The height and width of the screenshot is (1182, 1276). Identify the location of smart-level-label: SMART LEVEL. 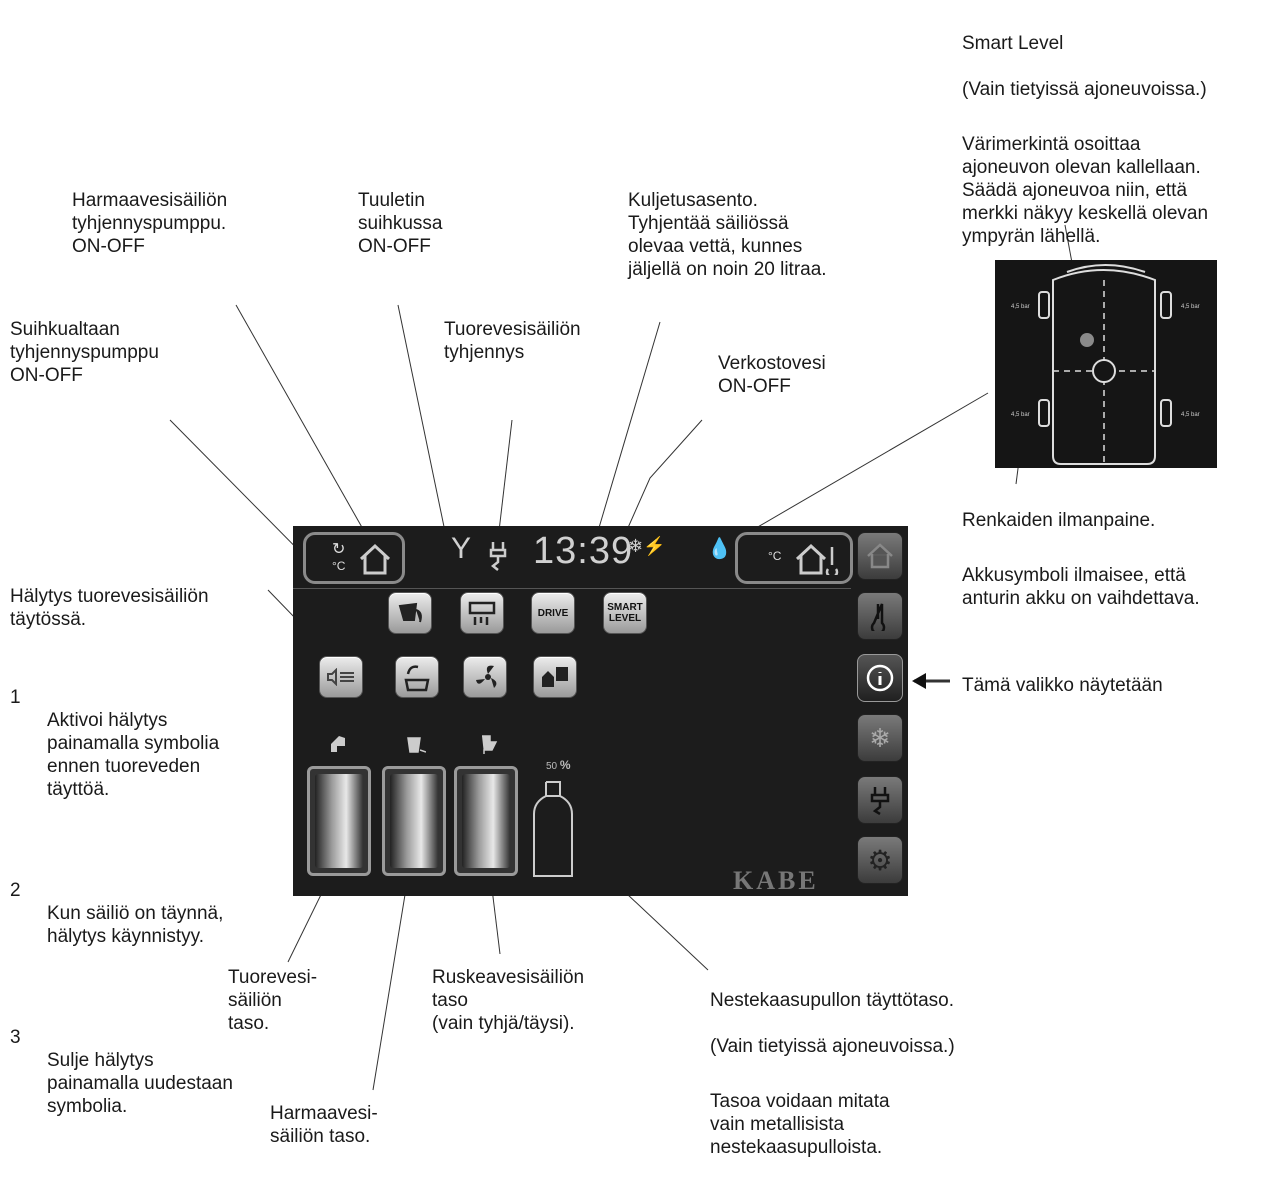
(625, 613).